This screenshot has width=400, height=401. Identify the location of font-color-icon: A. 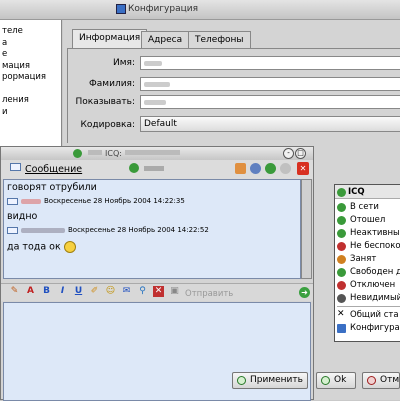
(30, 291).